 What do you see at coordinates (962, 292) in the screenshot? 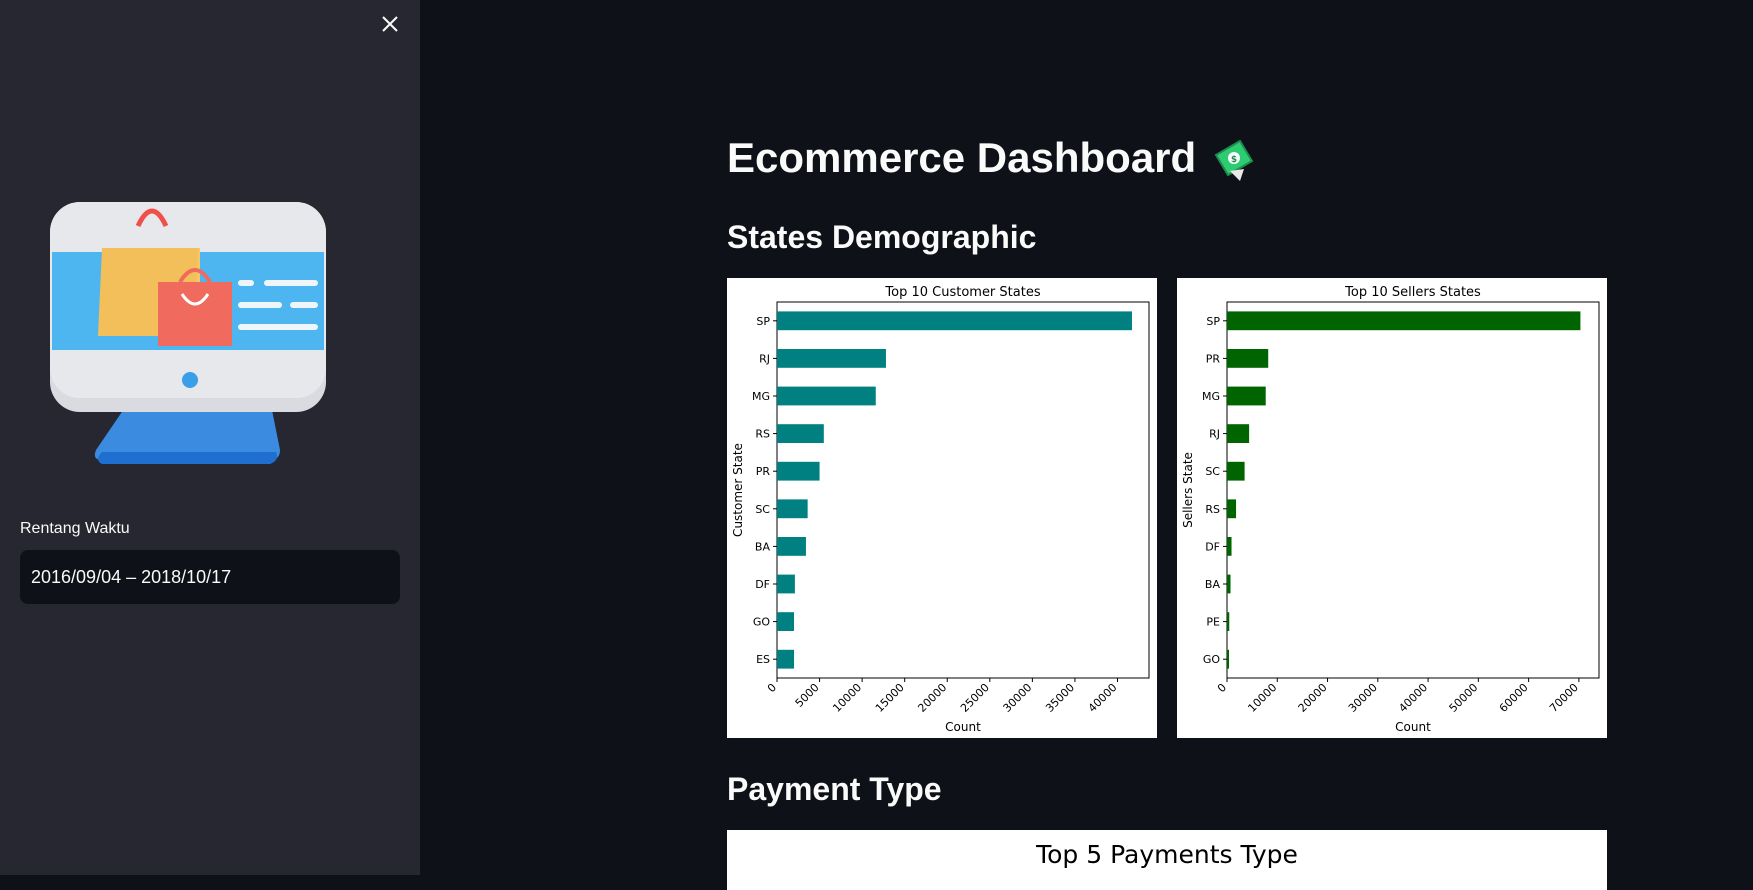
I see `chart-title: Top 10 Customer States` at bounding box center [962, 292].